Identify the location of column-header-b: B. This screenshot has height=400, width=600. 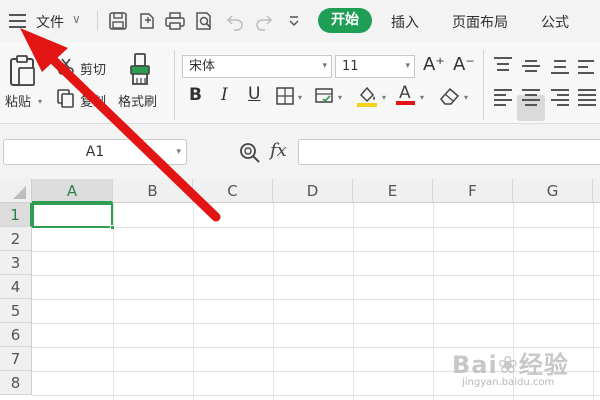
(153, 191).